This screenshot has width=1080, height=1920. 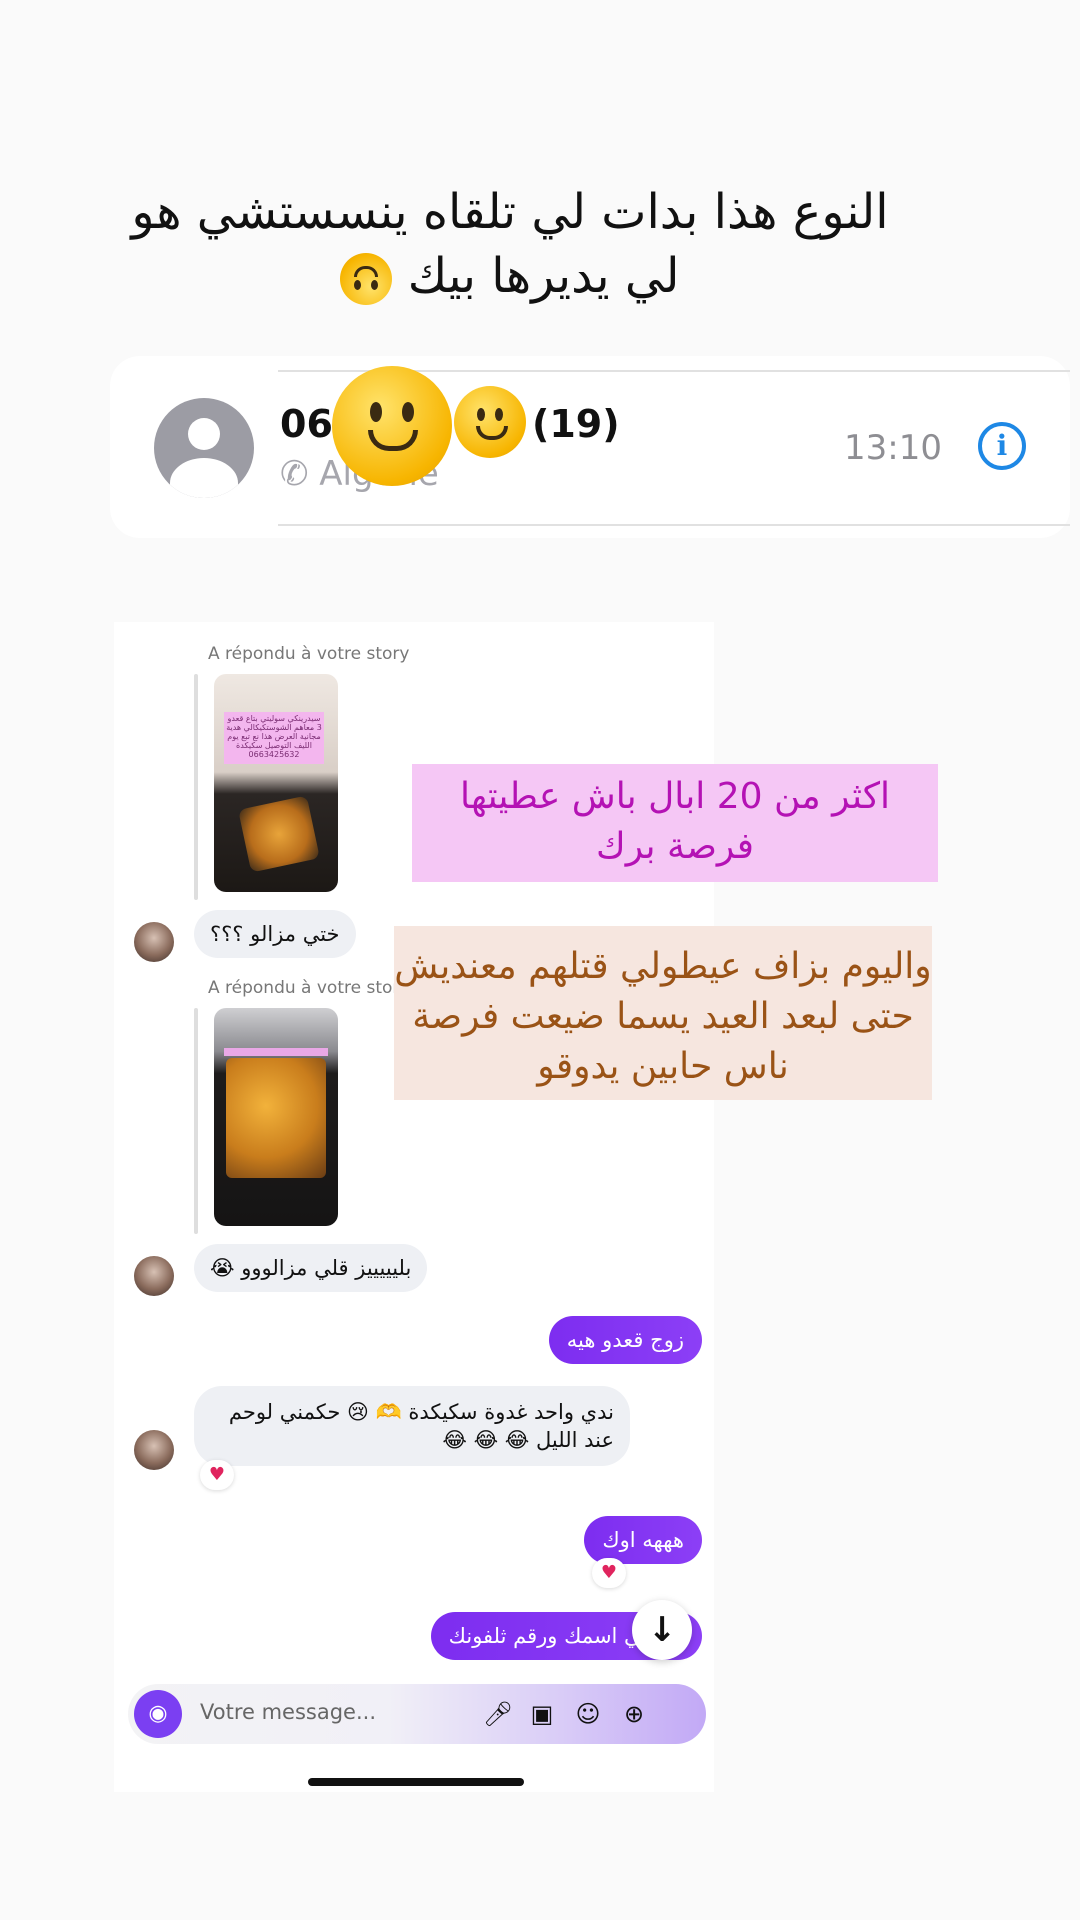 What do you see at coordinates (662, 1630) in the screenshot?
I see `scroll-down-arrow-icon: ↓` at bounding box center [662, 1630].